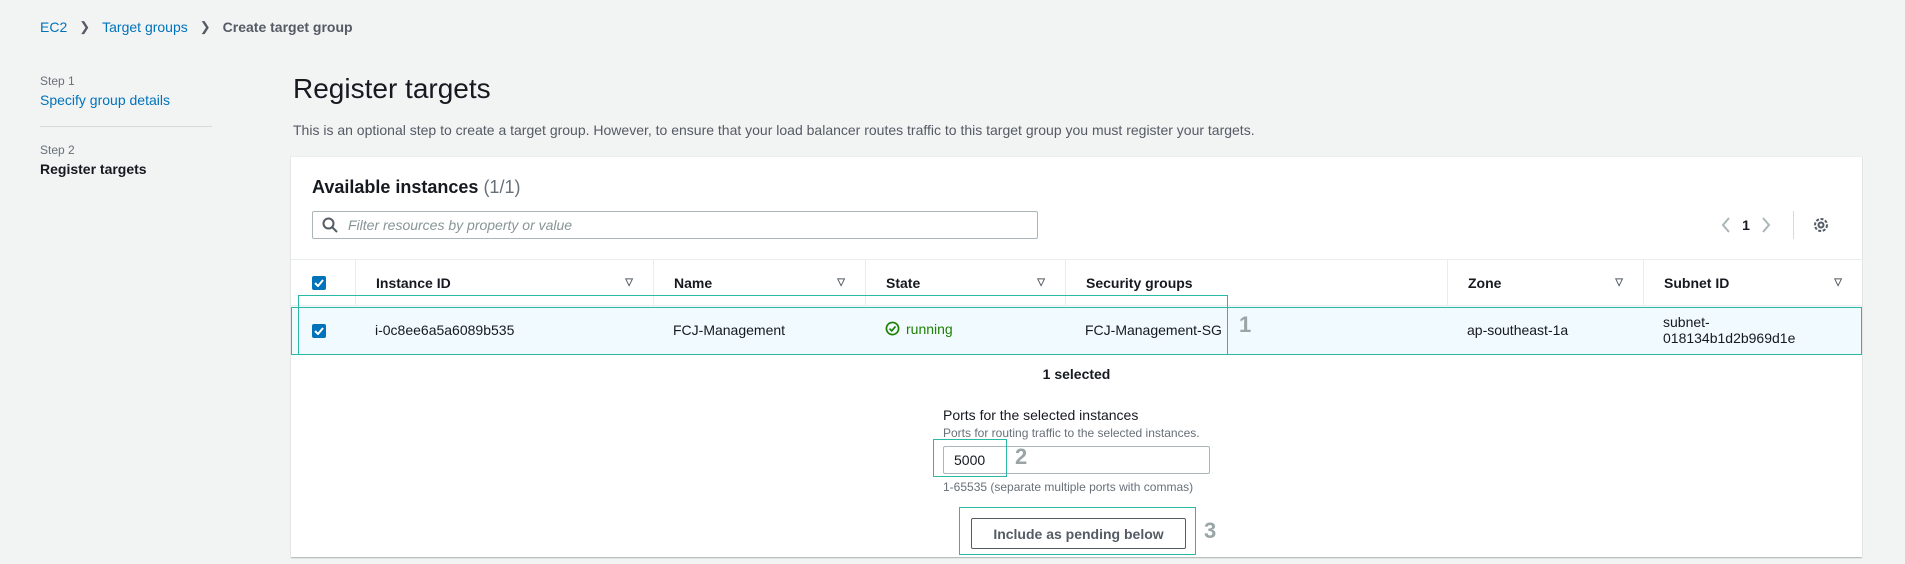  What do you see at coordinates (1210, 530) in the screenshot?
I see `annotation-number-3: 3` at bounding box center [1210, 530].